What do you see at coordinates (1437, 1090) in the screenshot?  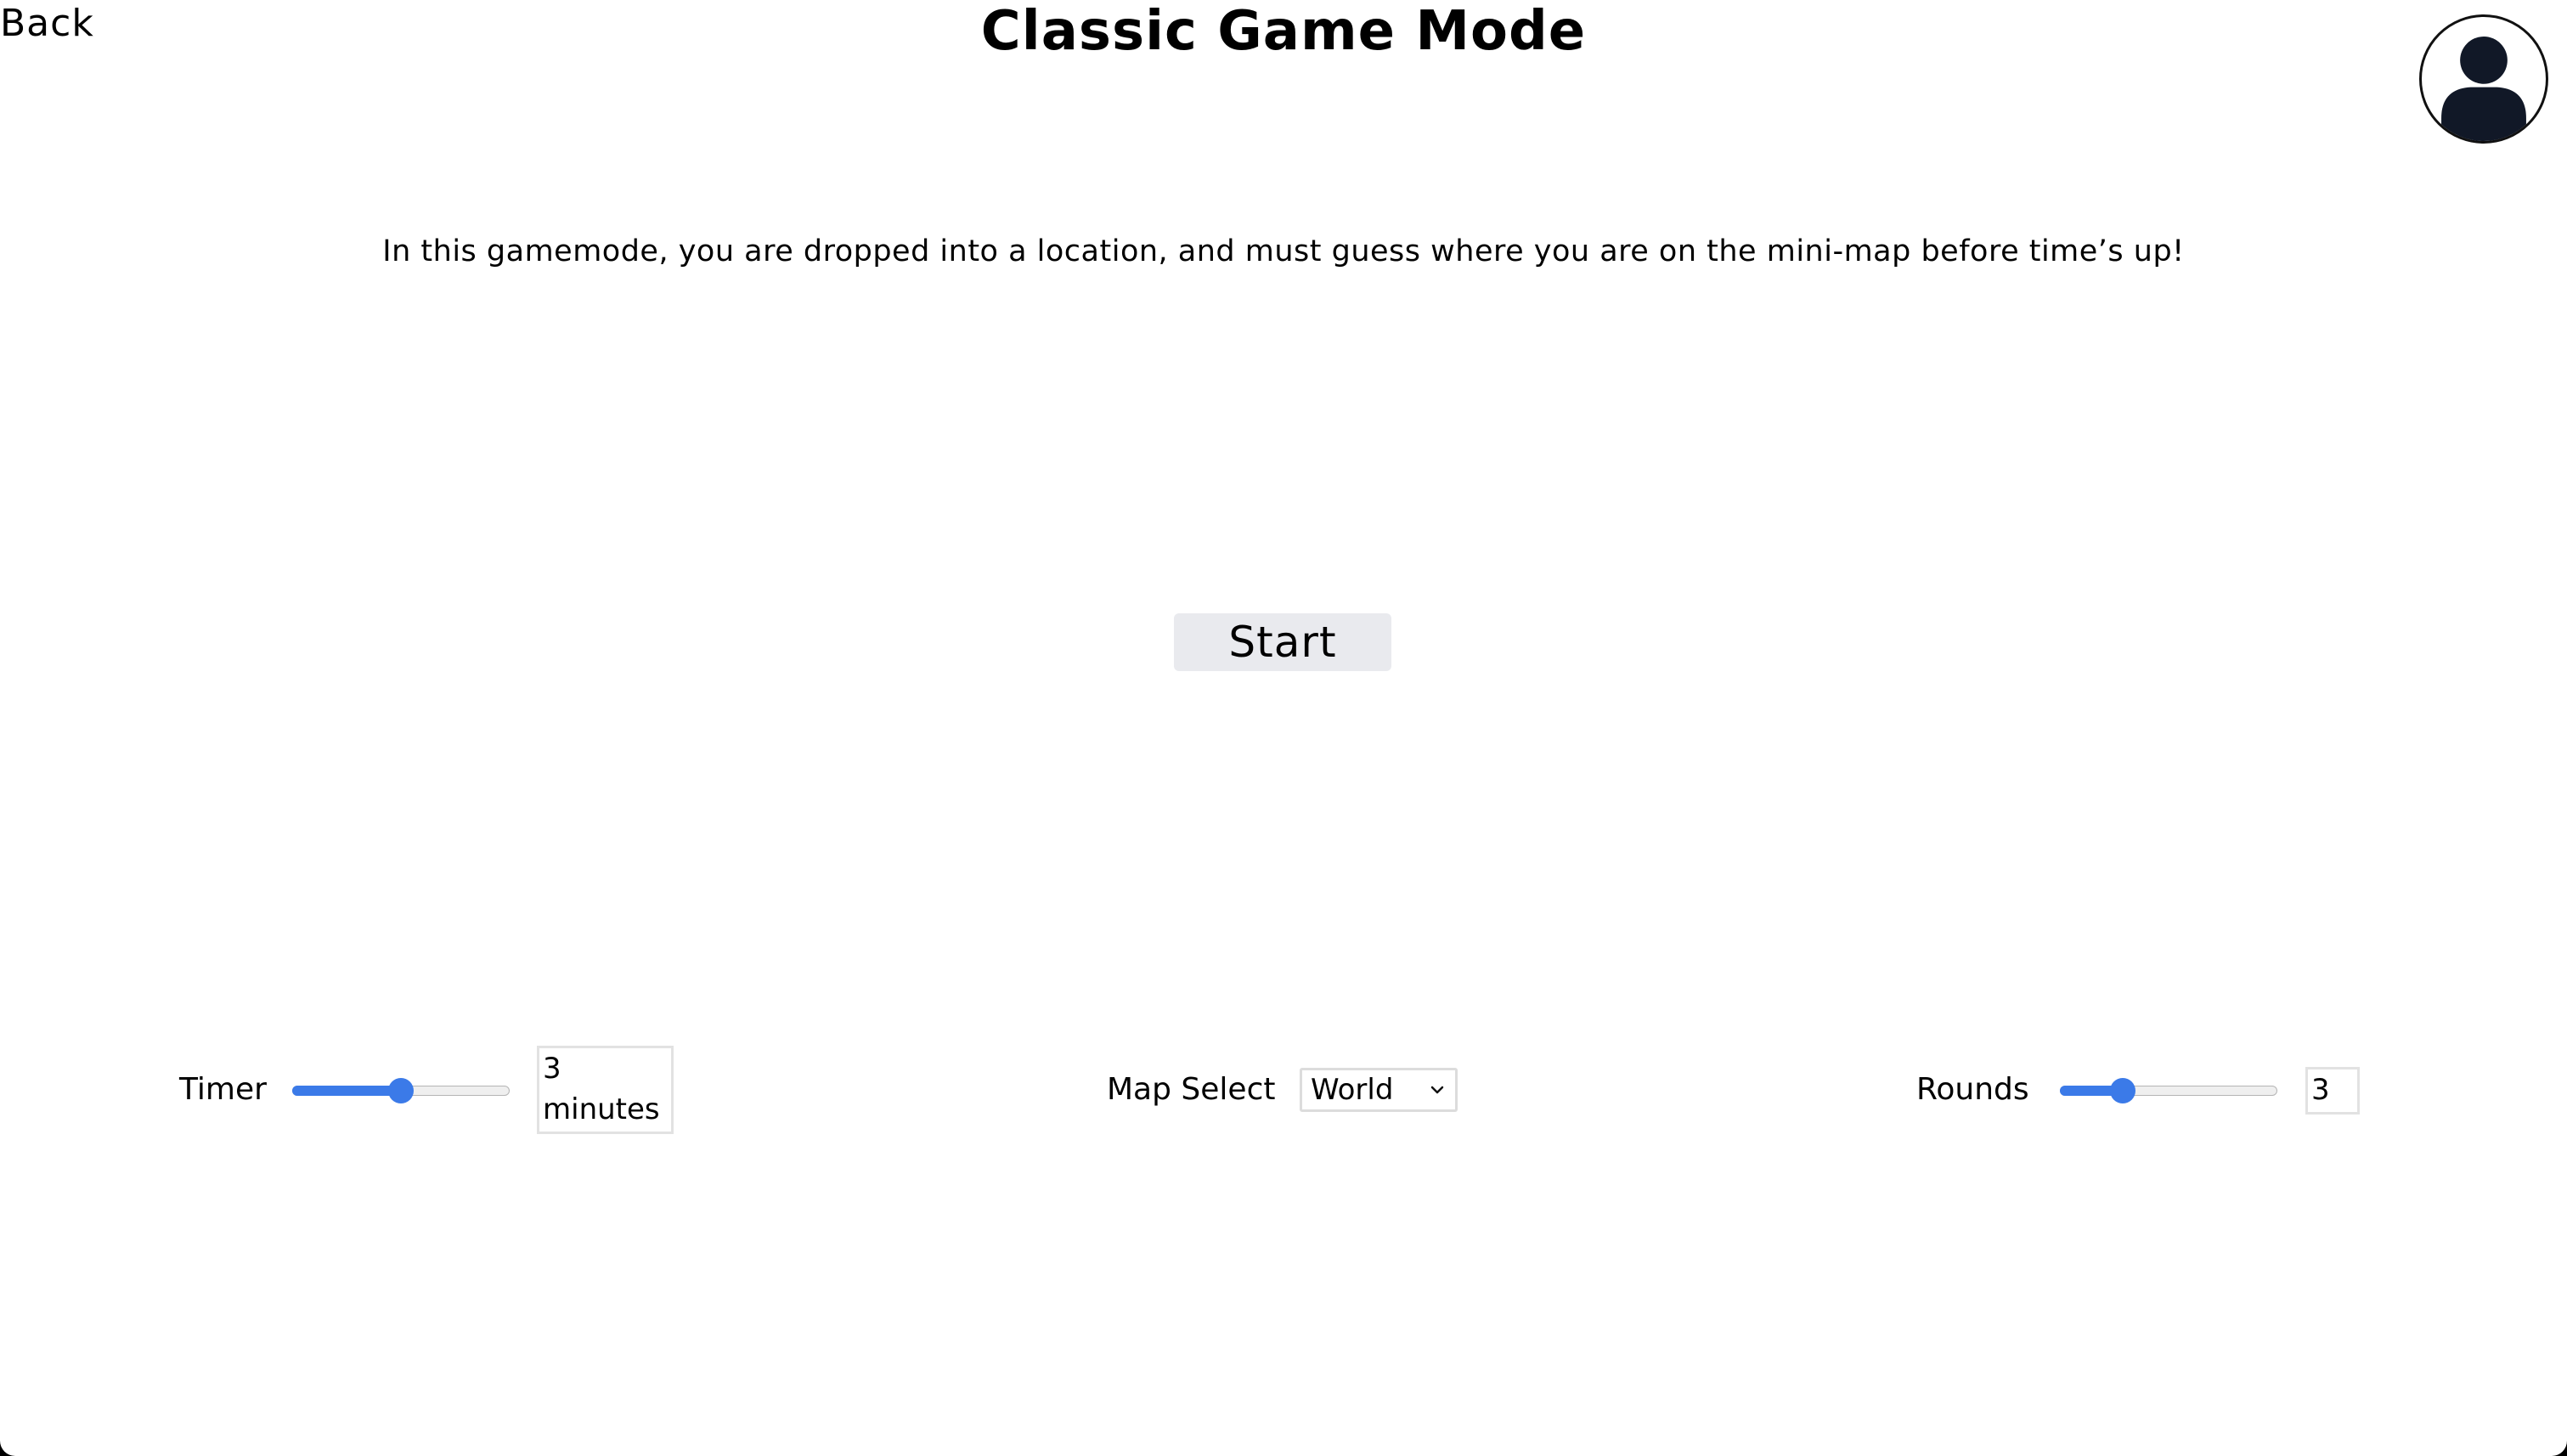 I see `chevron-down-icon` at bounding box center [1437, 1090].